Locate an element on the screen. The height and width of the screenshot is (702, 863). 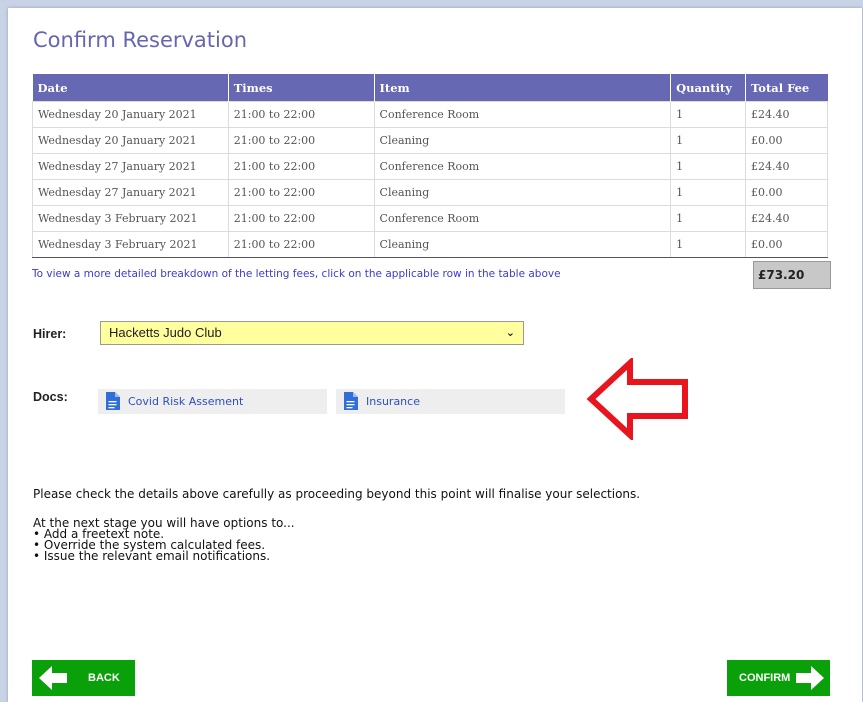
arrow-right-icon is located at coordinates (810, 678).